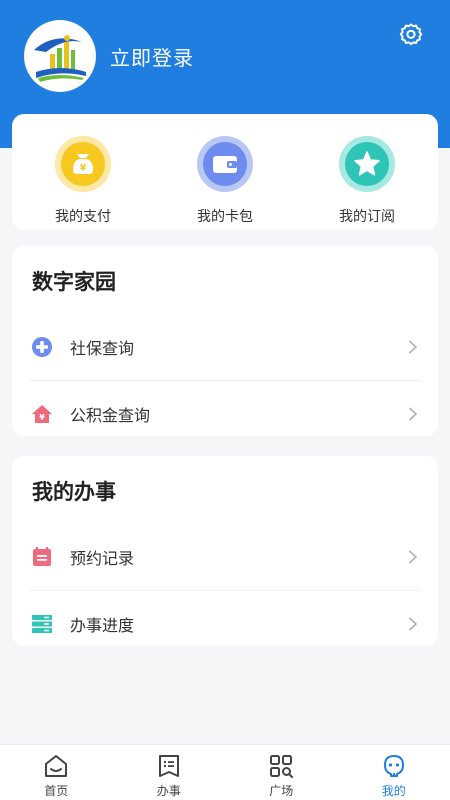 This screenshot has height=800, width=450. Describe the element at coordinates (152, 56) in the screenshot. I see `login-link: 立即登录` at that location.